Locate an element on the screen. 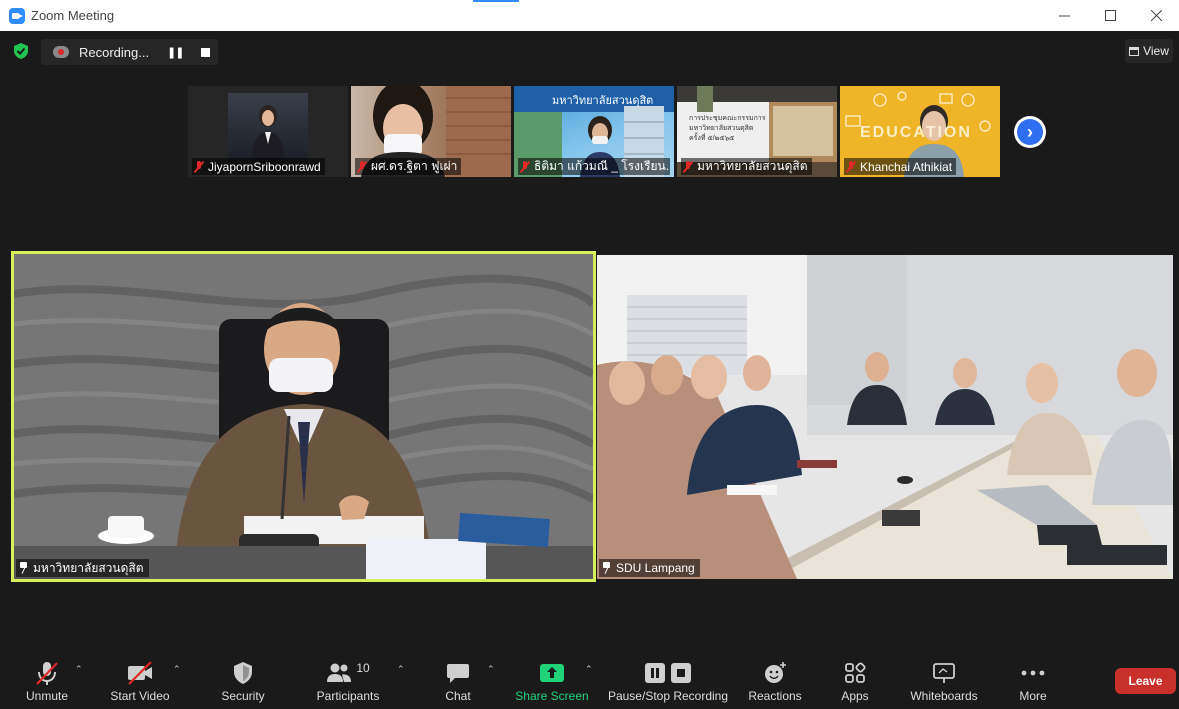 This screenshot has height=709, width=1179. close-icon is located at coordinates (1156, 15).